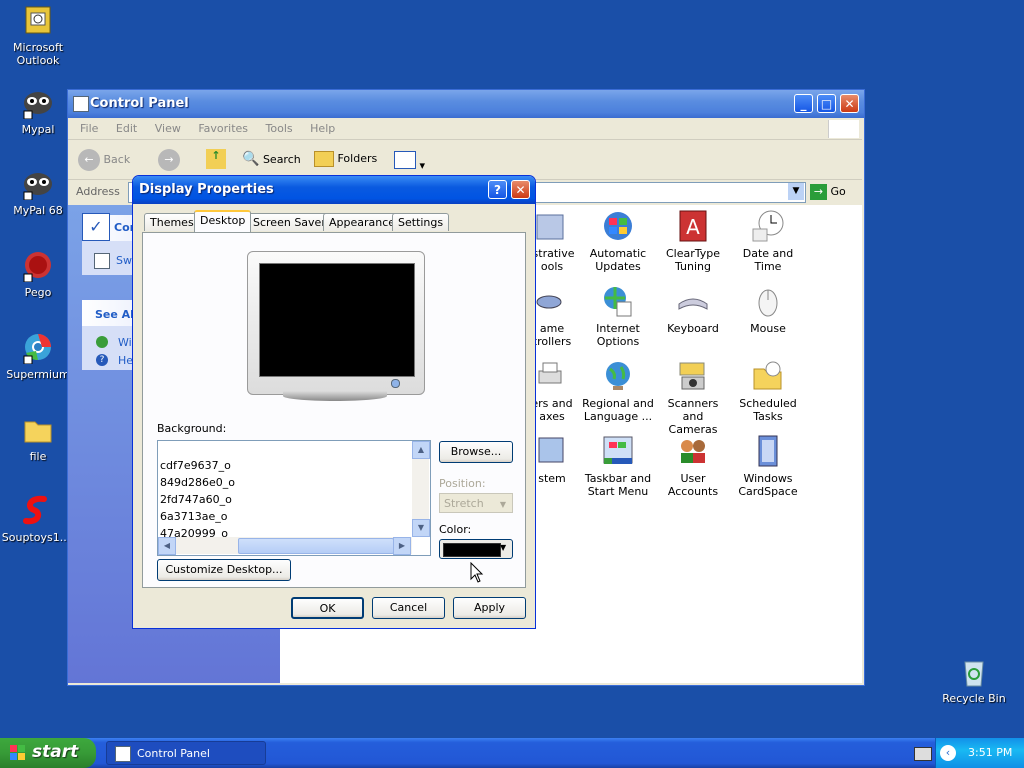 Image resolution: width=1024 pixels, height=768 pixels. I want to click on recycle-bin-icon, so click(974, 672).